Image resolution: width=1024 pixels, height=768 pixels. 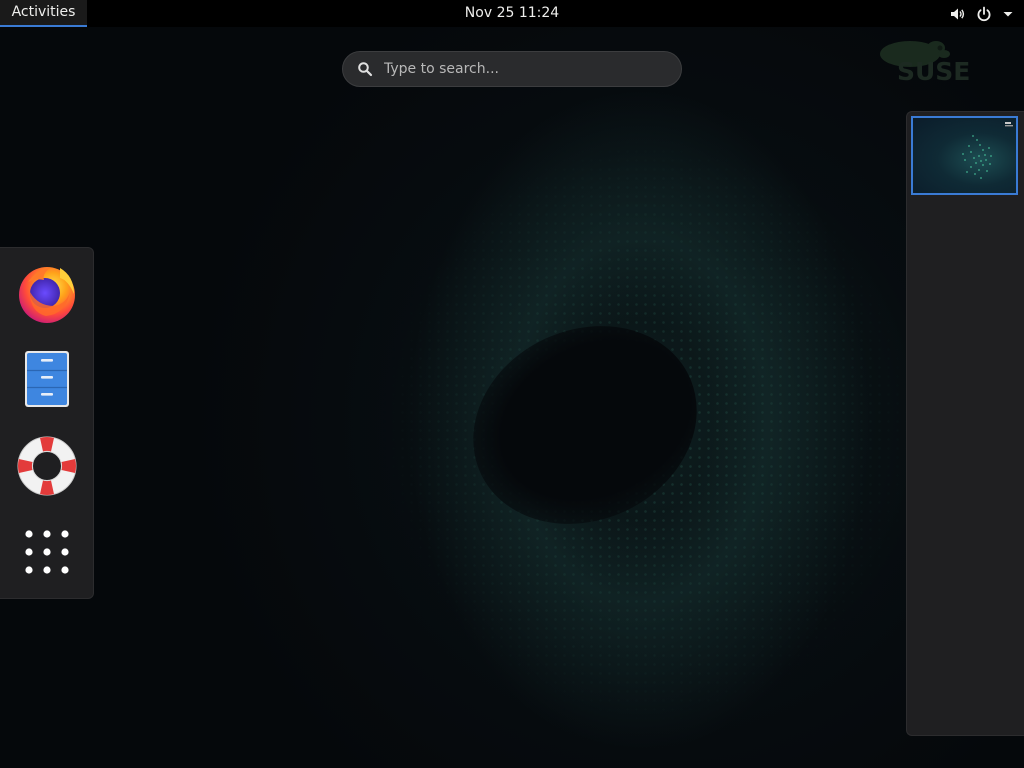 I want to click on search-icon, so click(x=365, y=69).